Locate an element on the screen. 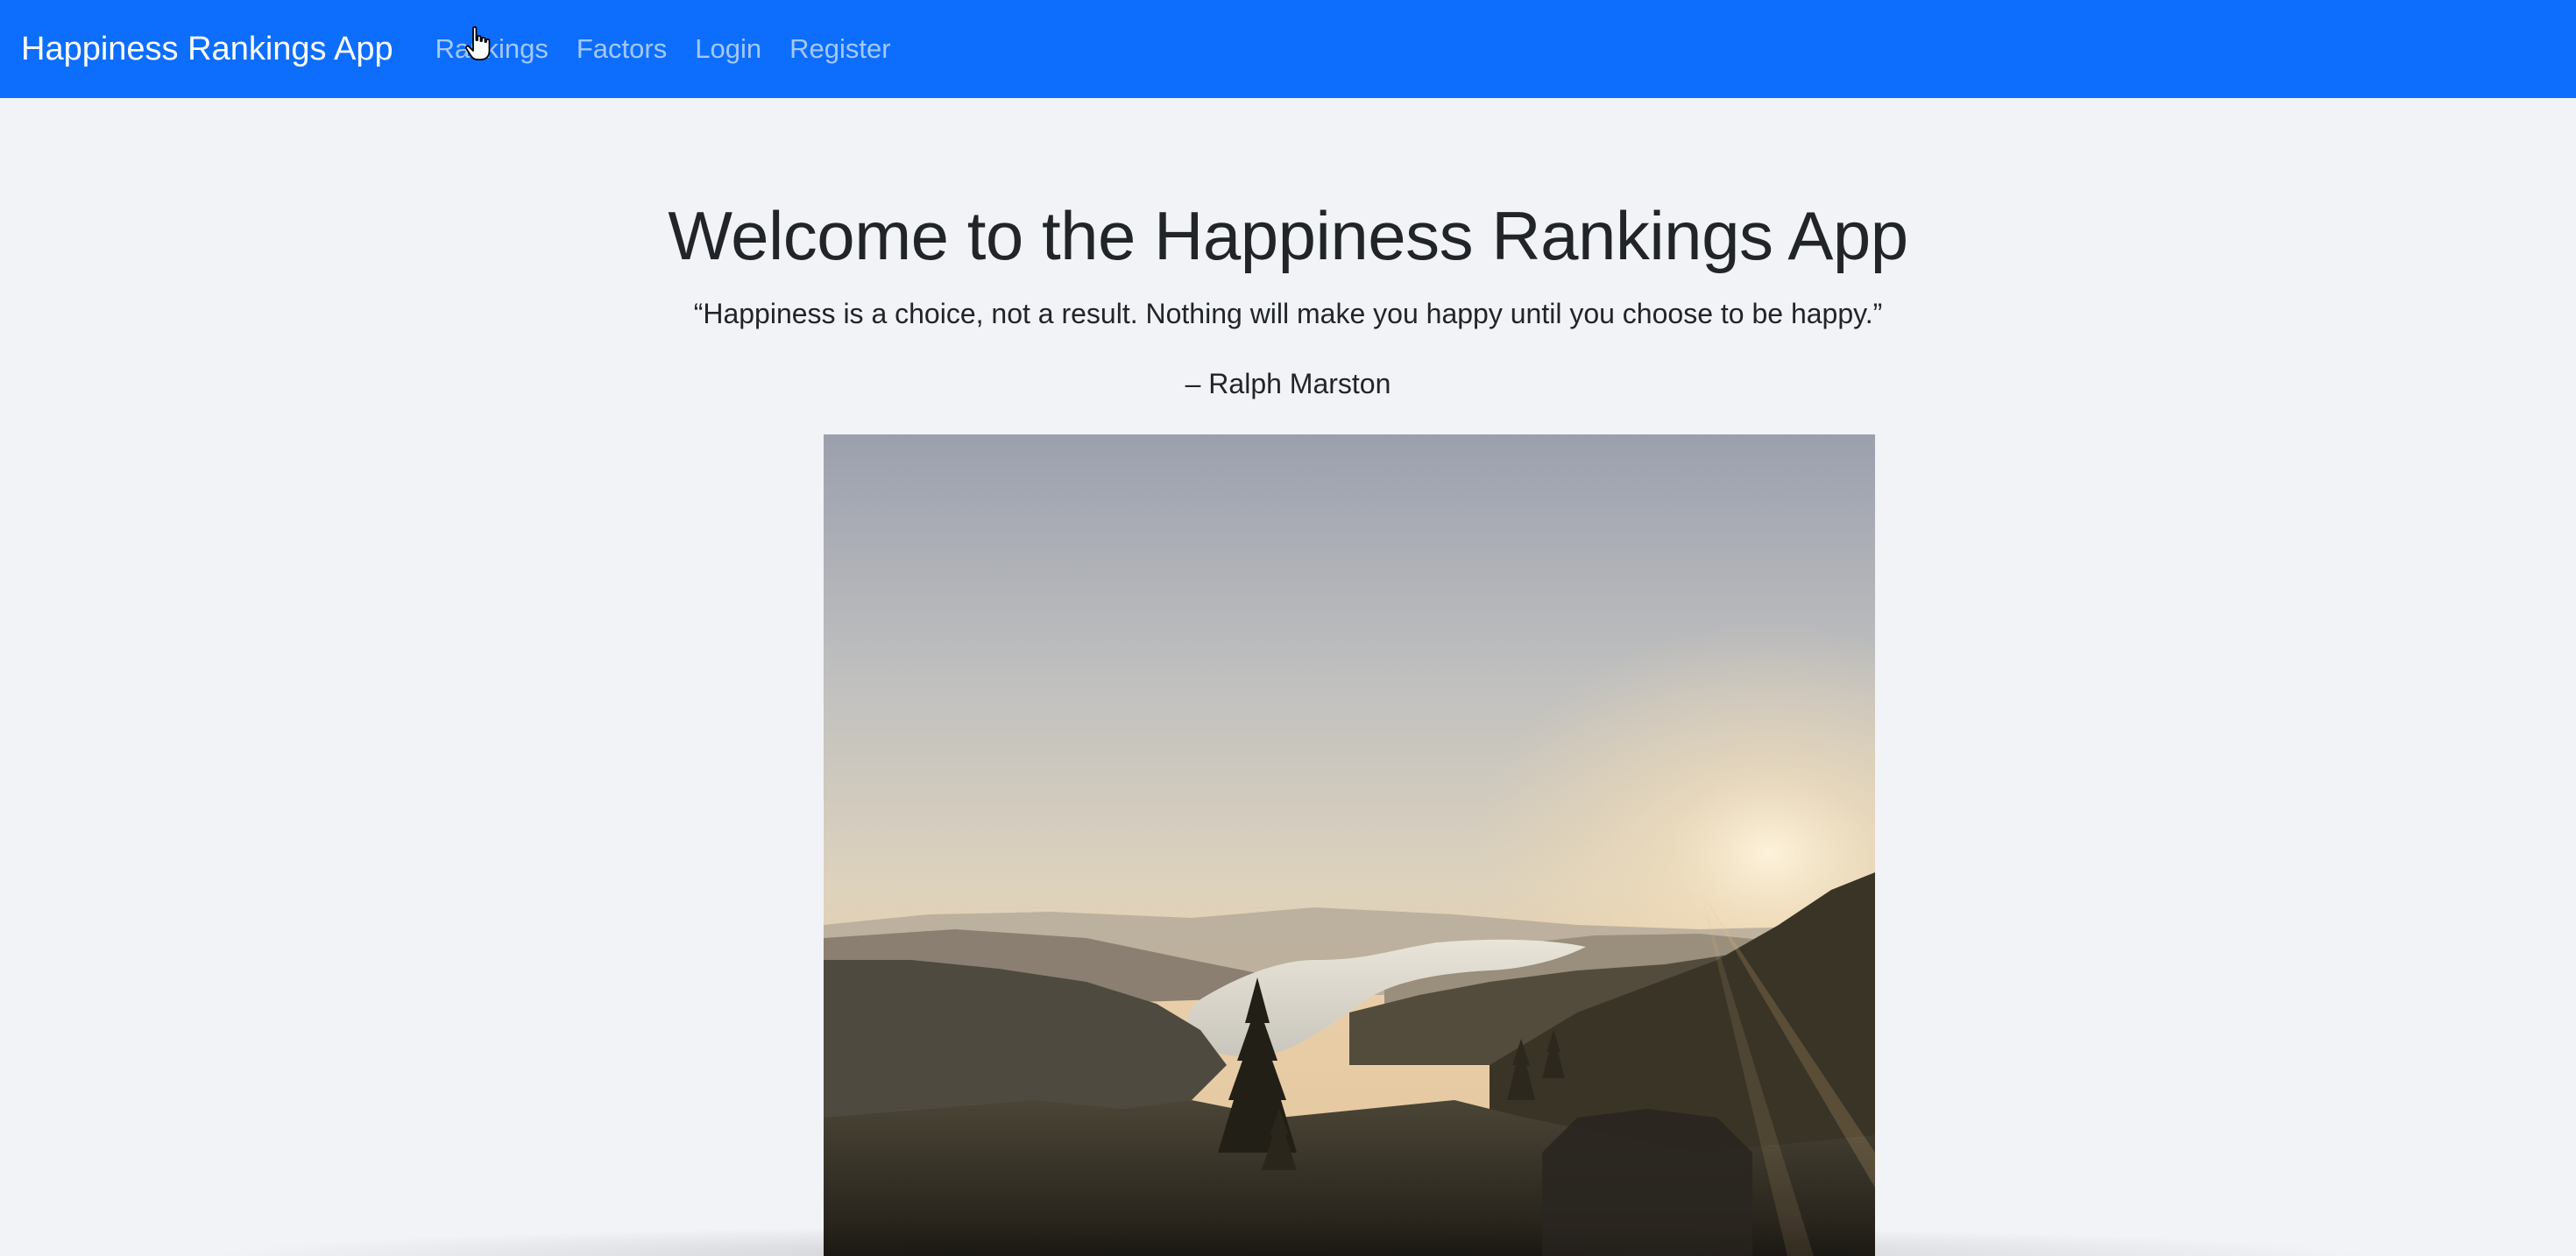  nav-link-register: Register is located at coordinates (839, 49).